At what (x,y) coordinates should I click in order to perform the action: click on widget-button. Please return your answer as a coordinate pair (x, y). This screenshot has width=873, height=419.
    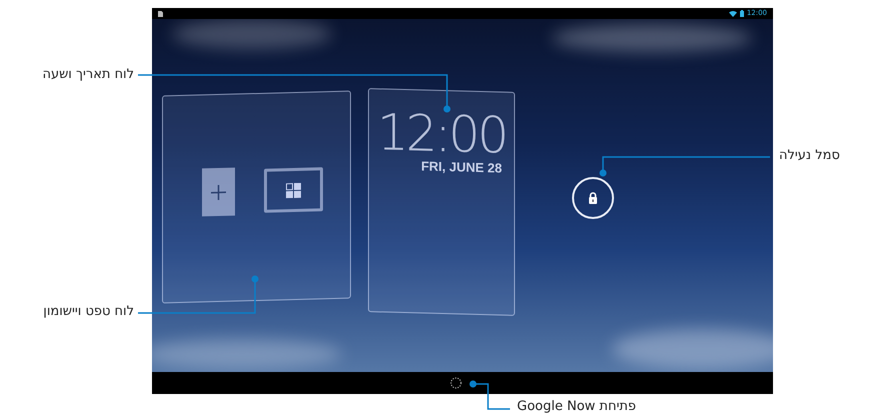
    Looking at the image, I should click on (293, 190).